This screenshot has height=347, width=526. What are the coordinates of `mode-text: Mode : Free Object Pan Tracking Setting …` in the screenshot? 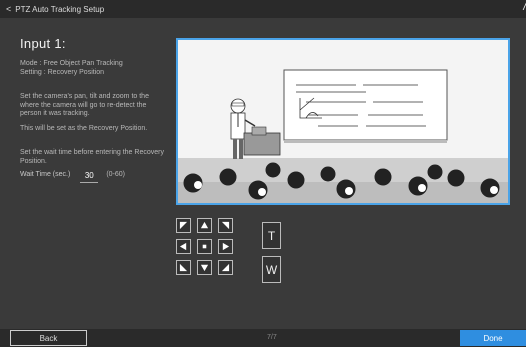 It's located at (71, 68).